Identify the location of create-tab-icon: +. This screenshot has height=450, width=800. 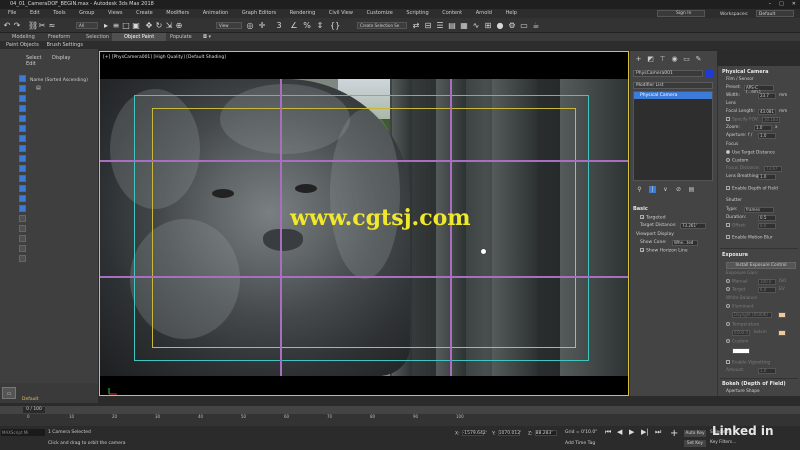
(638, 59).